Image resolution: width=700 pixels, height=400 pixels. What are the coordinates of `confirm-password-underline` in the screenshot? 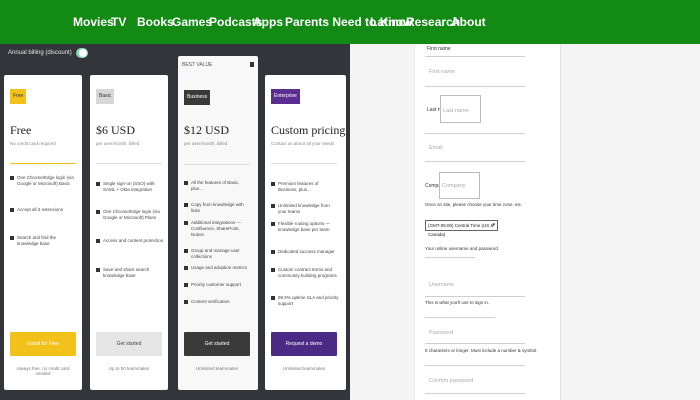 It's located at (475, 393).